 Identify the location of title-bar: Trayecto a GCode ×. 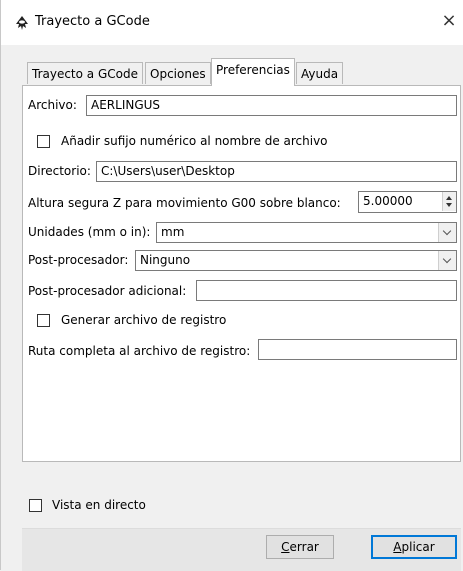
(232, 22).